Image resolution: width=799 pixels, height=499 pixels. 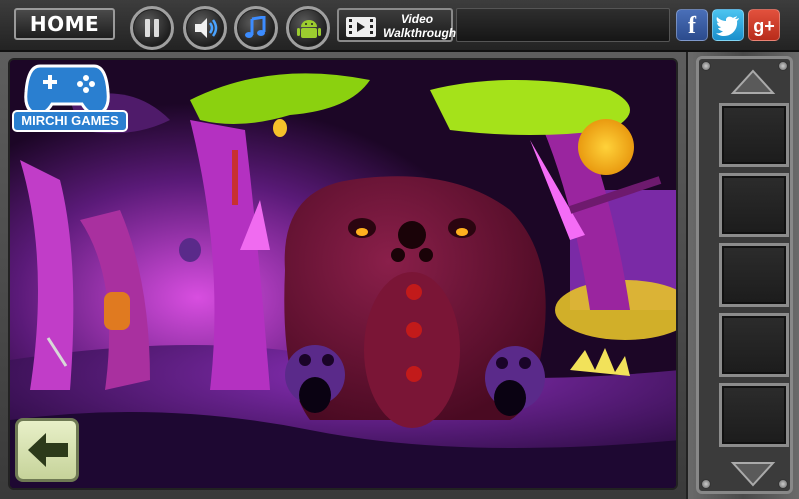 I want to click on music-note-icon, so click(x=255, y=27).